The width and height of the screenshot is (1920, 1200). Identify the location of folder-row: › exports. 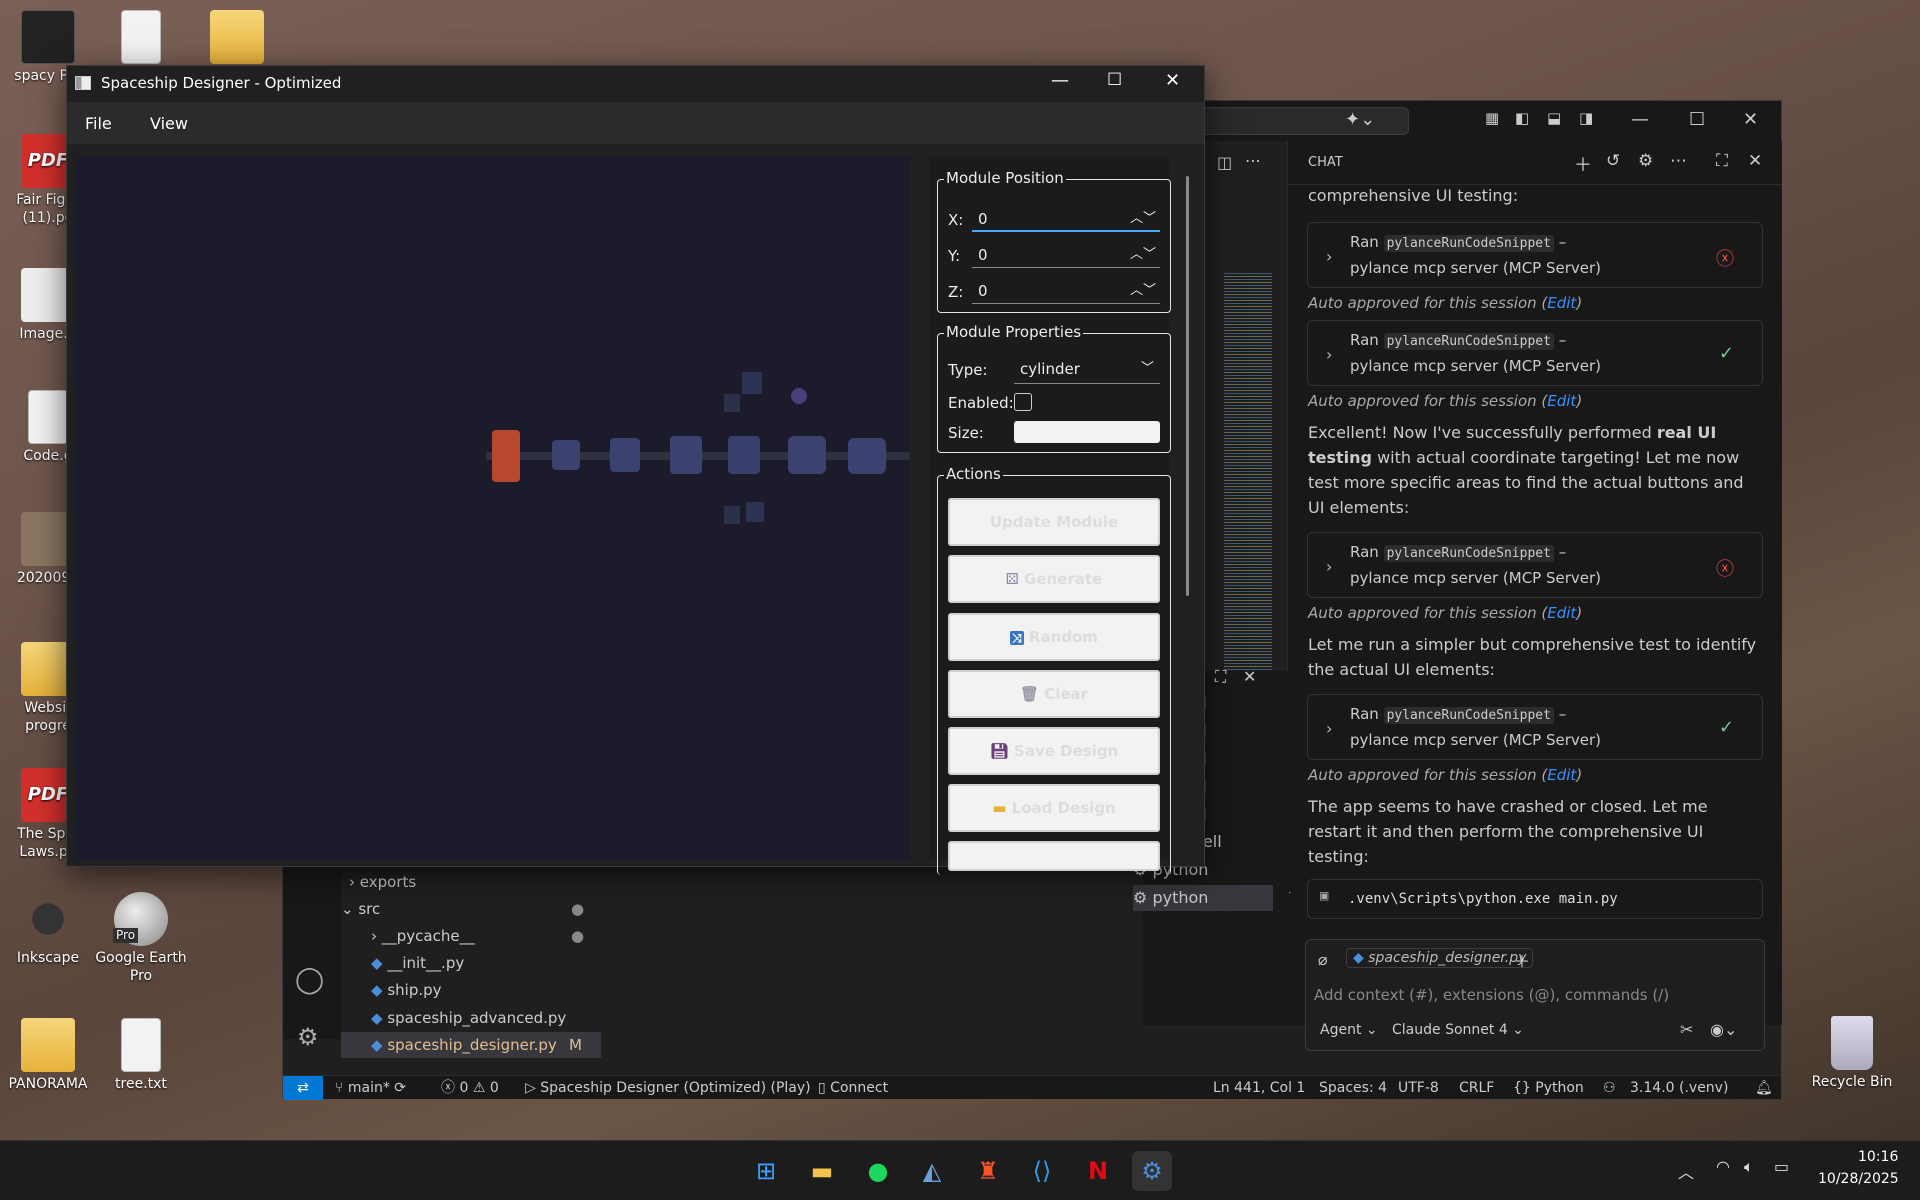
(382, 882).